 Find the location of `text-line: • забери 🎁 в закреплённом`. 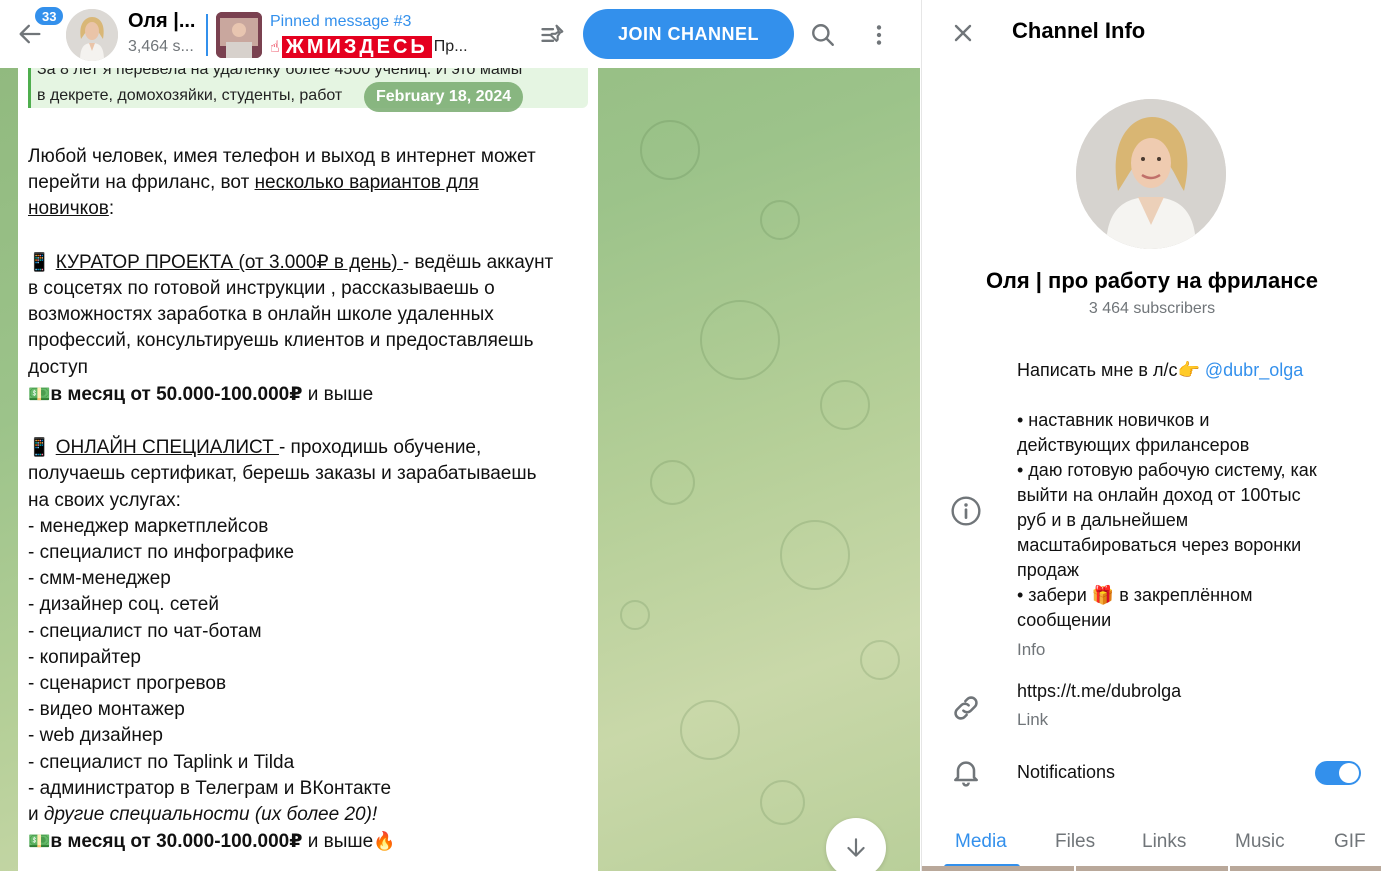

text-line: • забери 🎁 в закреплённом is located at coordinates (1197, 595).